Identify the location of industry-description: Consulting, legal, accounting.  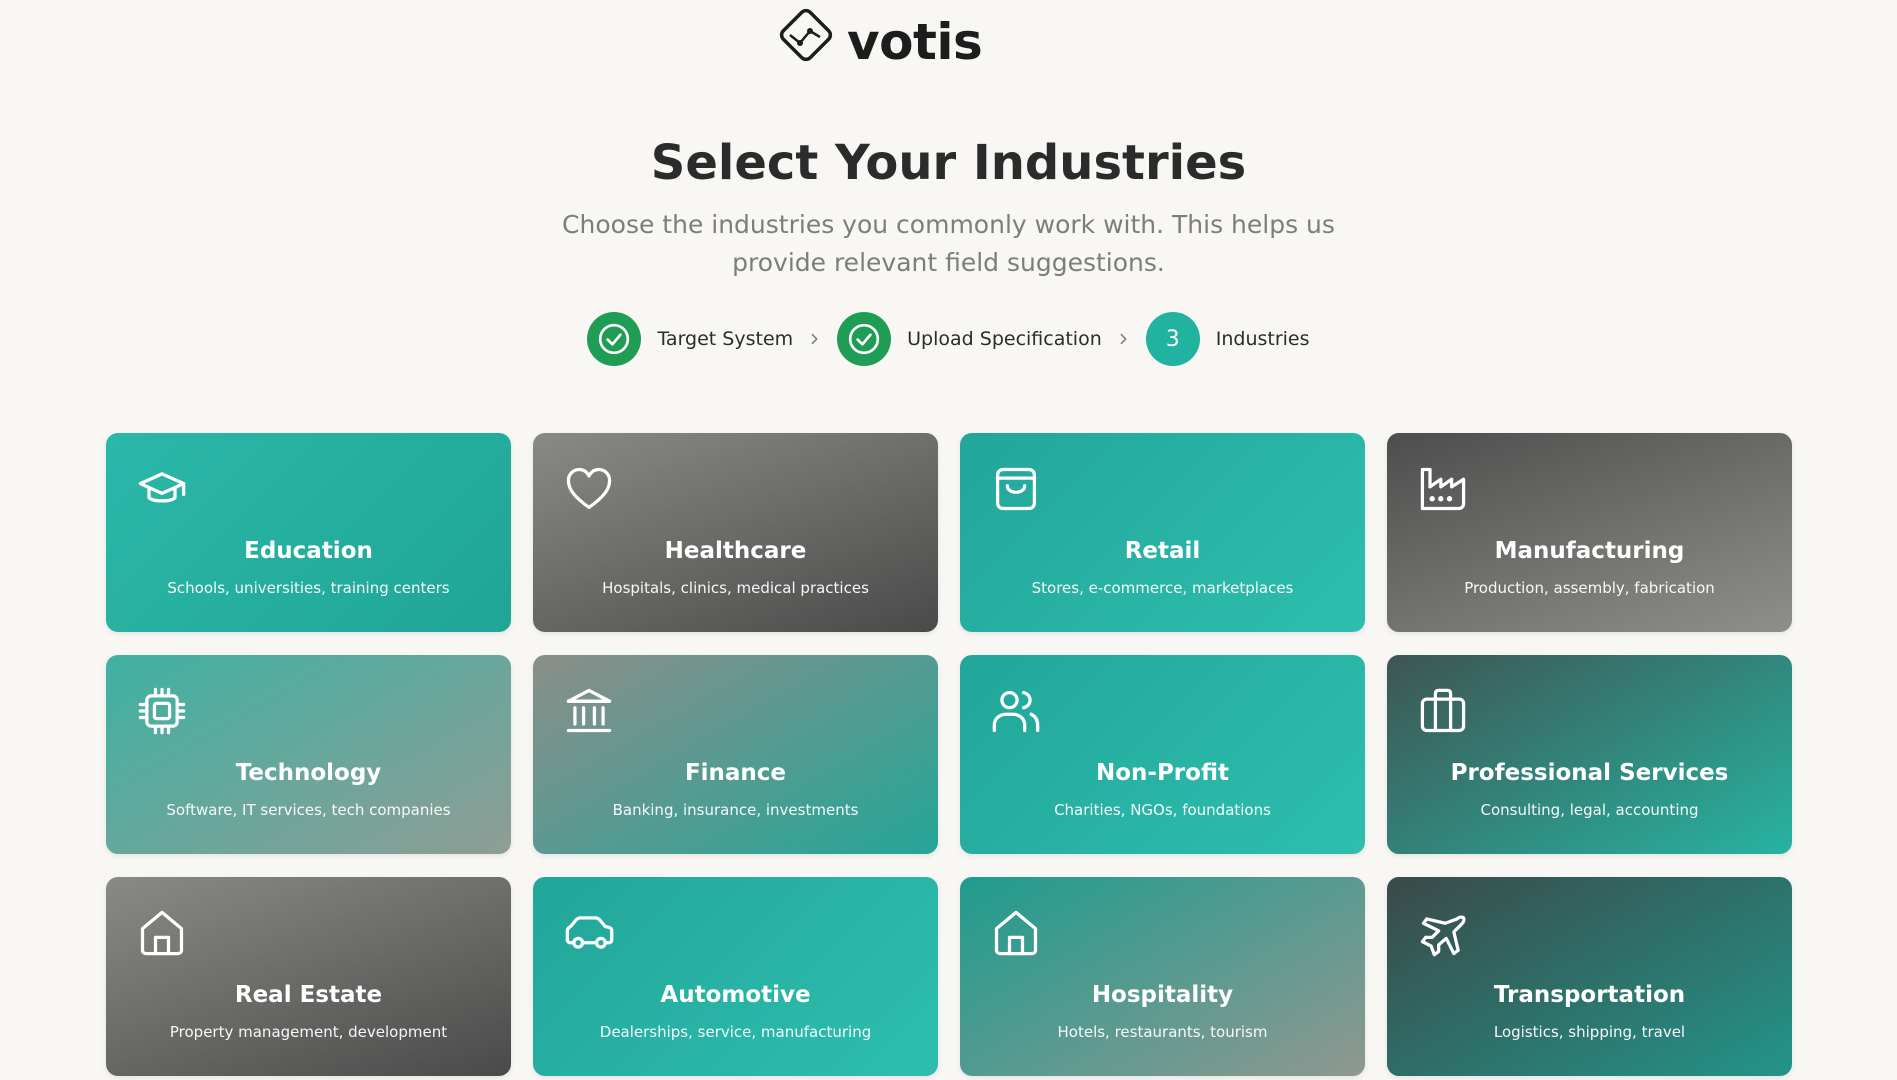
(1589, 810).